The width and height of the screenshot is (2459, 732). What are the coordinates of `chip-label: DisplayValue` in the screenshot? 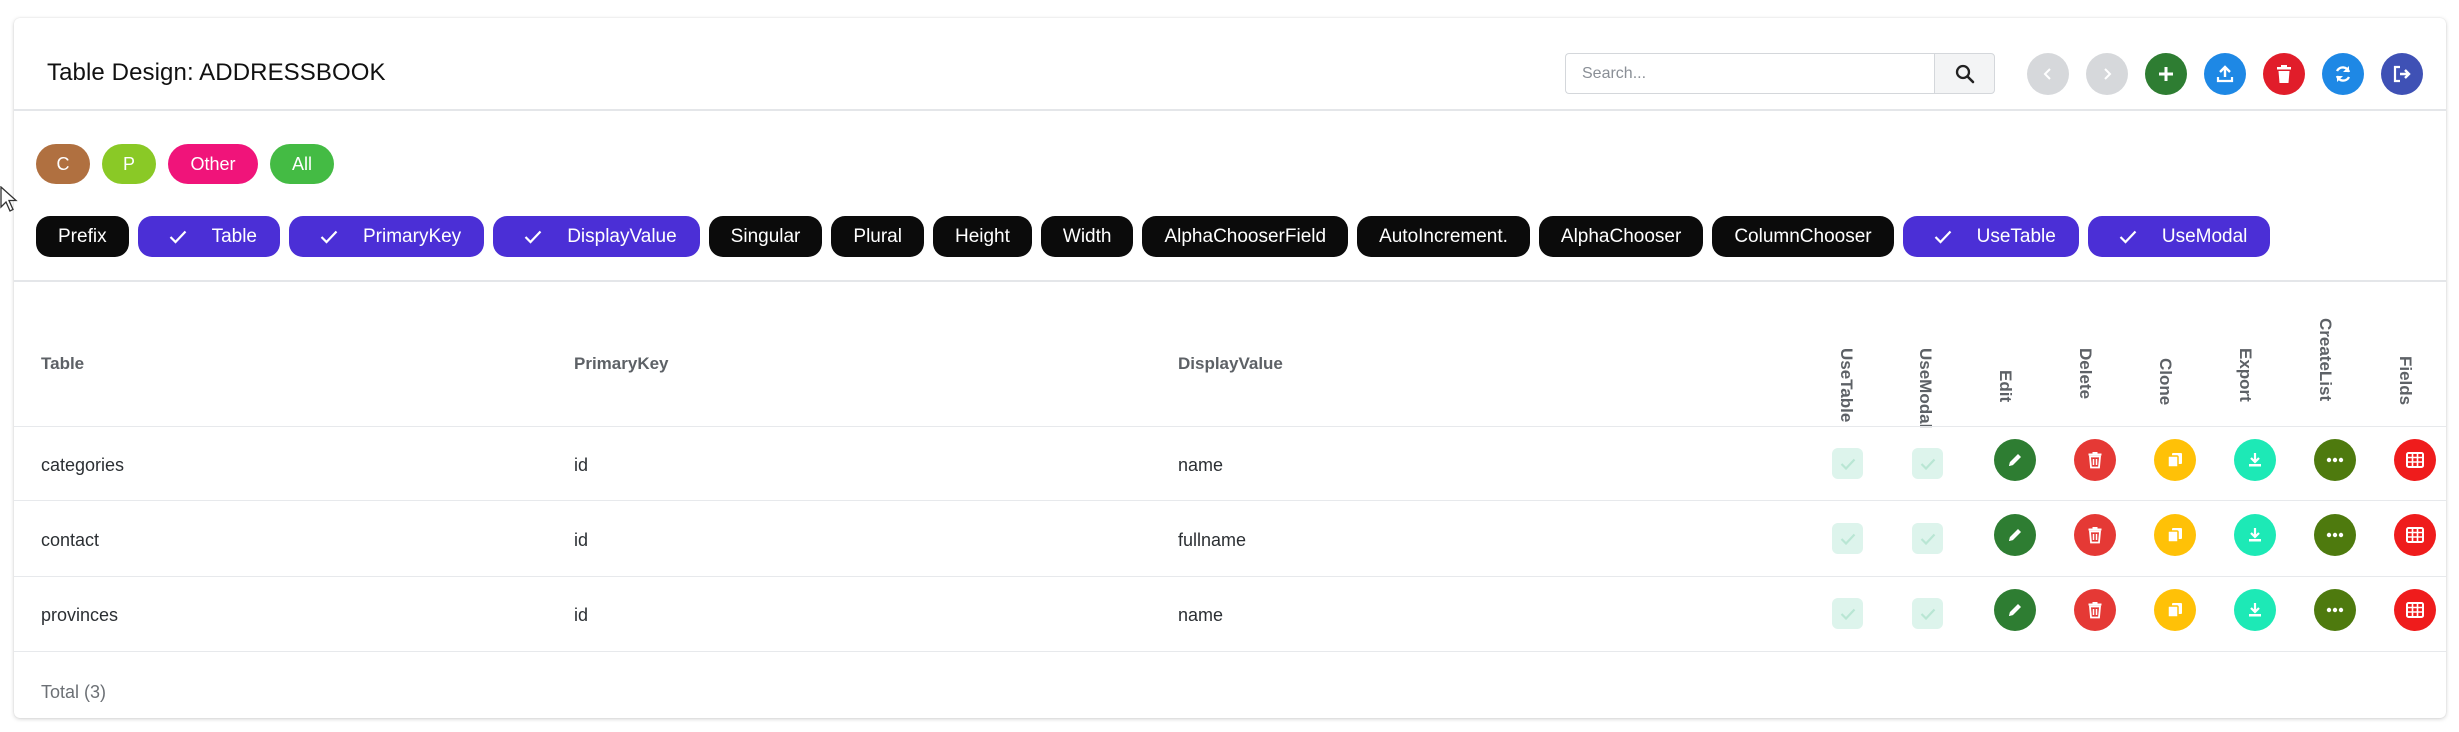 It's located at (622, 236).